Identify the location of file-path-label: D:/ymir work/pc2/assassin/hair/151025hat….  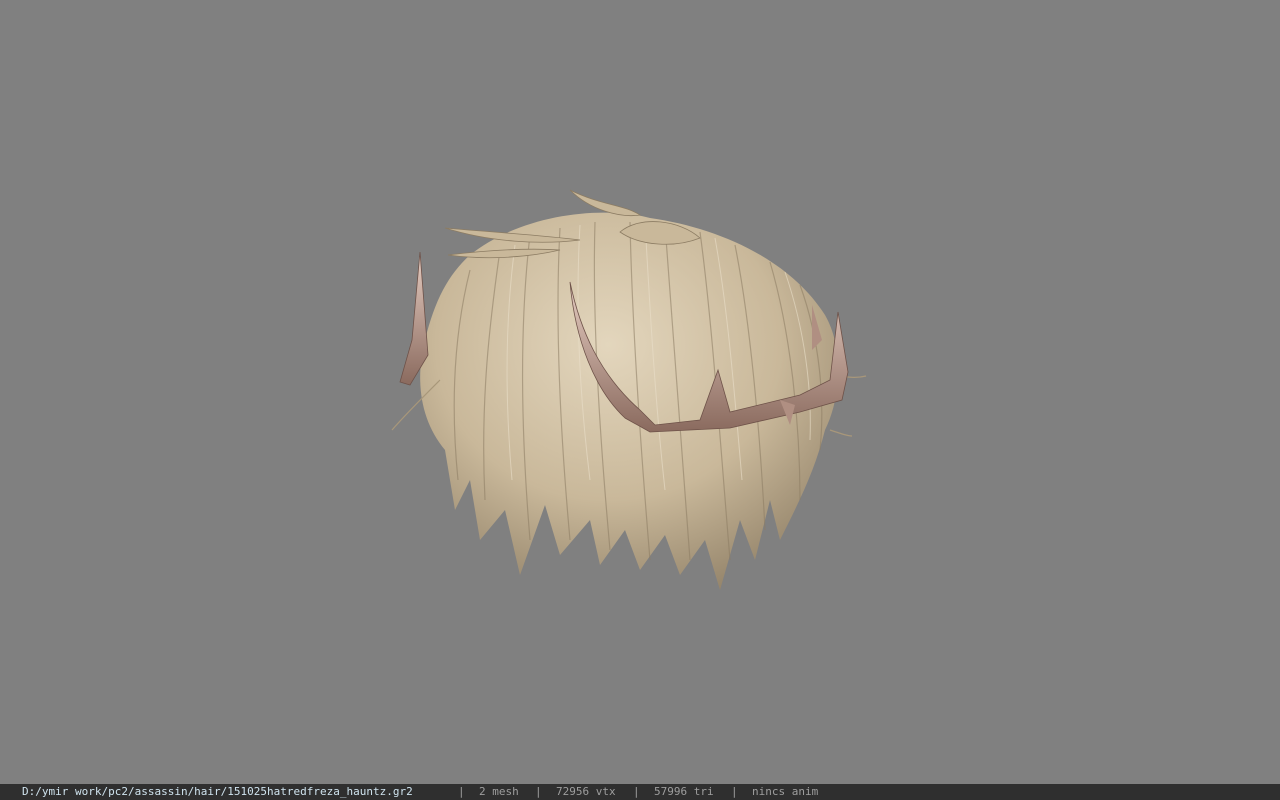
(217, 791).